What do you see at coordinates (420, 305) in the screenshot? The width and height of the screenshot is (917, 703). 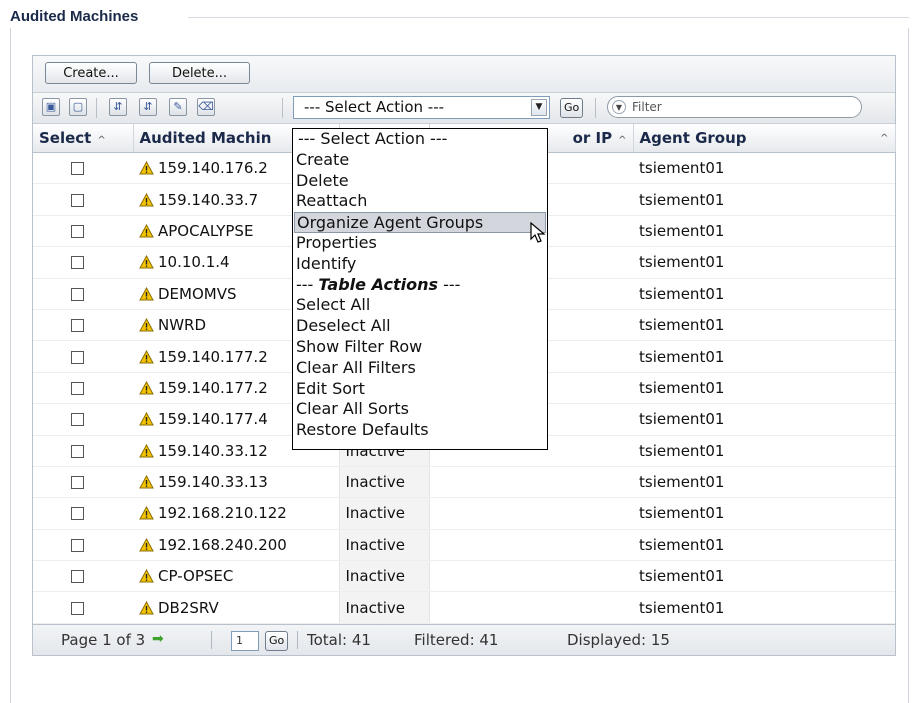 I see `menu-item: Select All` at bounding box center [420, 305].